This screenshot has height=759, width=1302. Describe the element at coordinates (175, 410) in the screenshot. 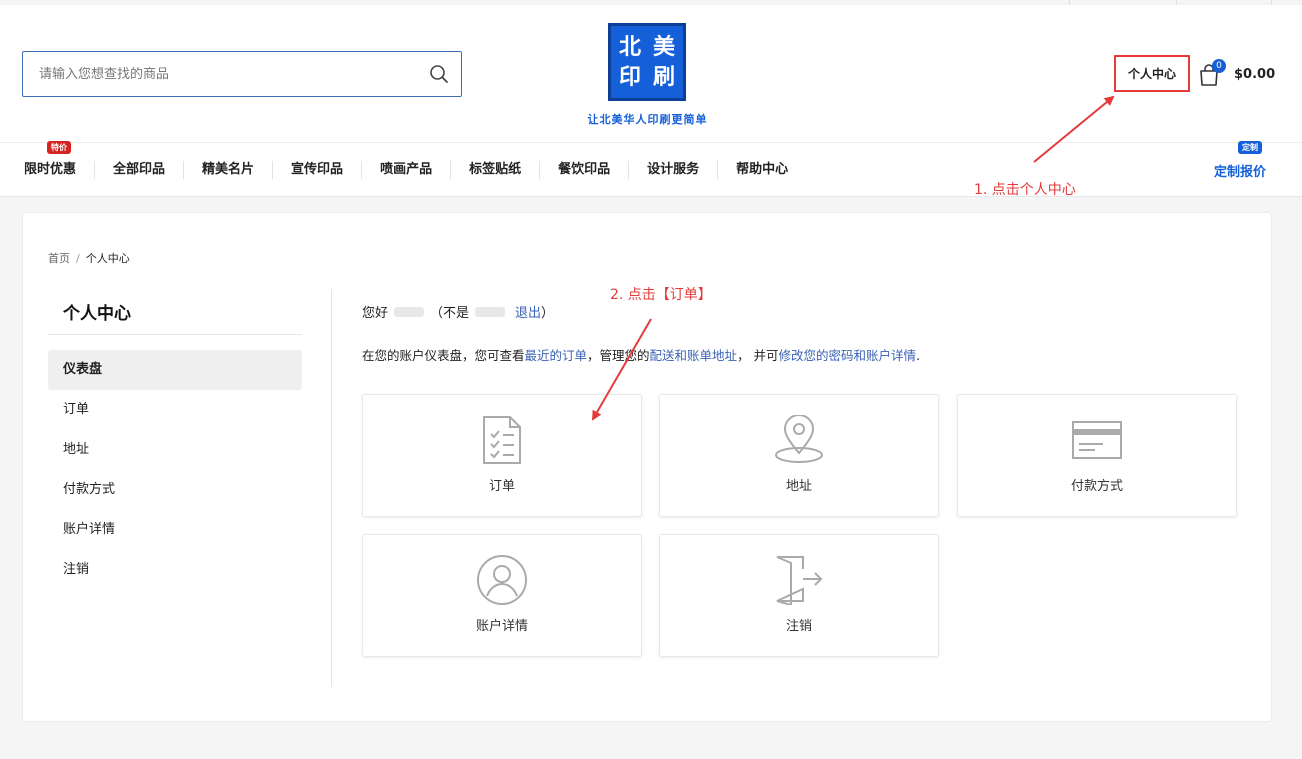

I see `sidebar-item-orders: 订单` at that location.